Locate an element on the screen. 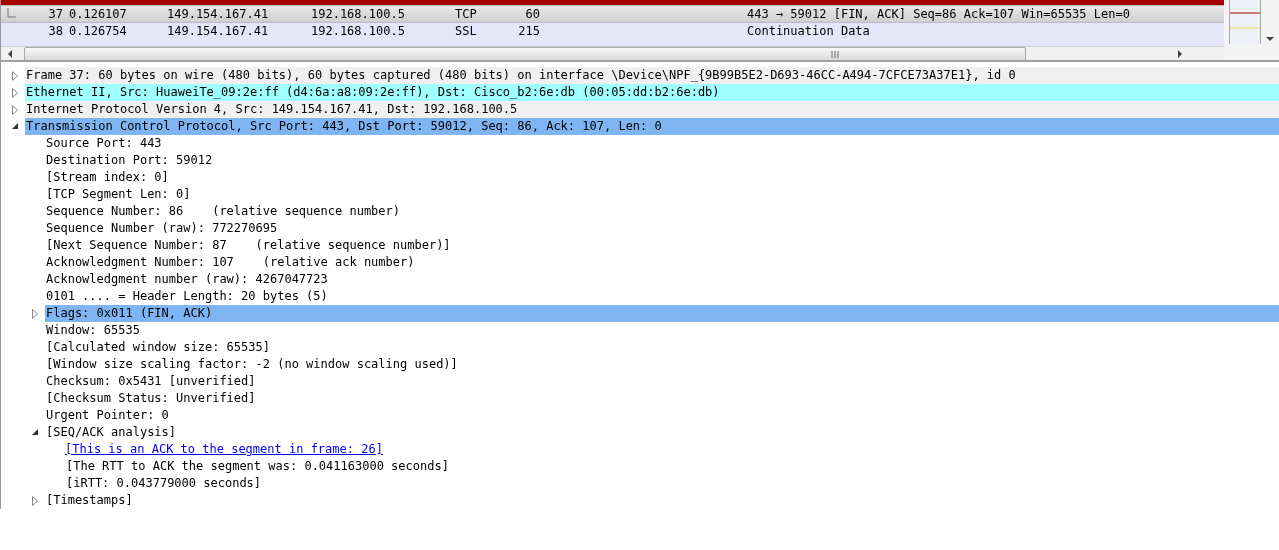 The image size is (1279, 550). detail-row: 0101 .... = Header Length: 20 bytes (5) is located at coordinates (662, 296).